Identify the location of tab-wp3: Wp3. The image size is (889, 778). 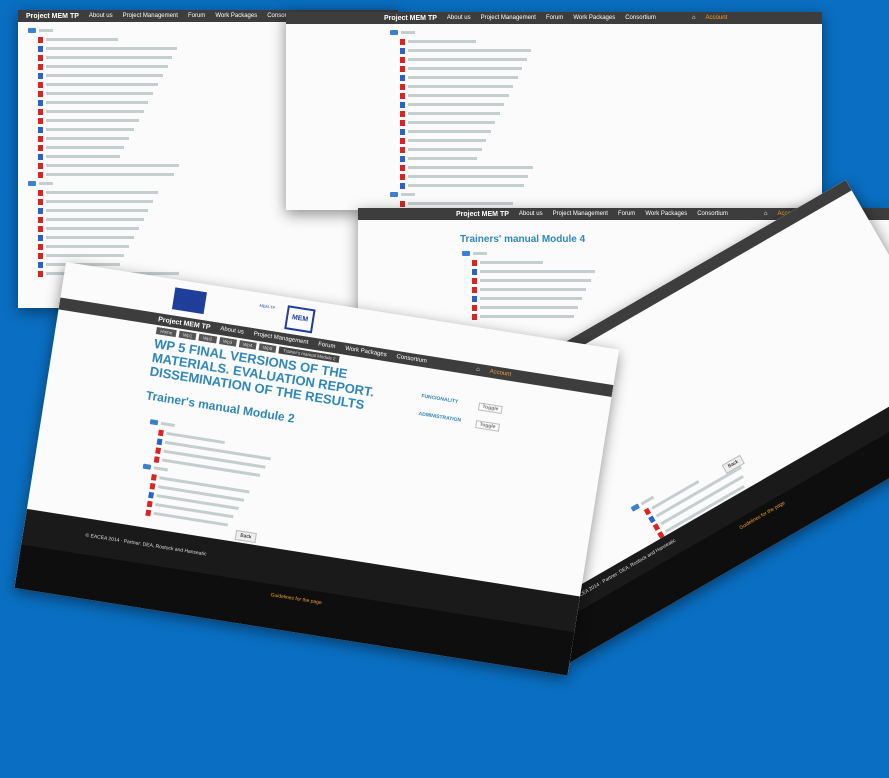
(227, 341).